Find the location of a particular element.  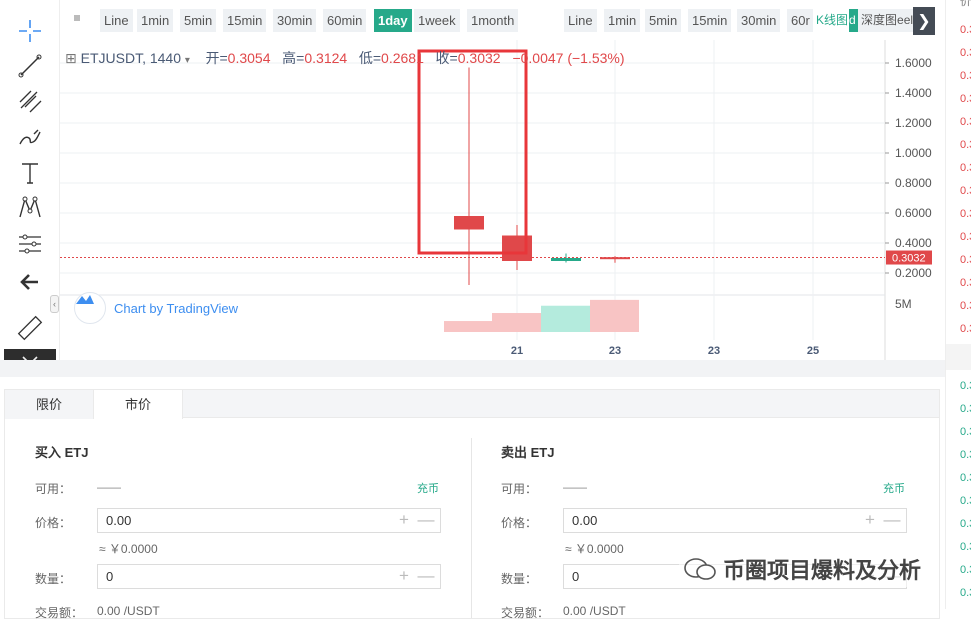

x-tick-label: 23 is located at coordinates (615, 351).